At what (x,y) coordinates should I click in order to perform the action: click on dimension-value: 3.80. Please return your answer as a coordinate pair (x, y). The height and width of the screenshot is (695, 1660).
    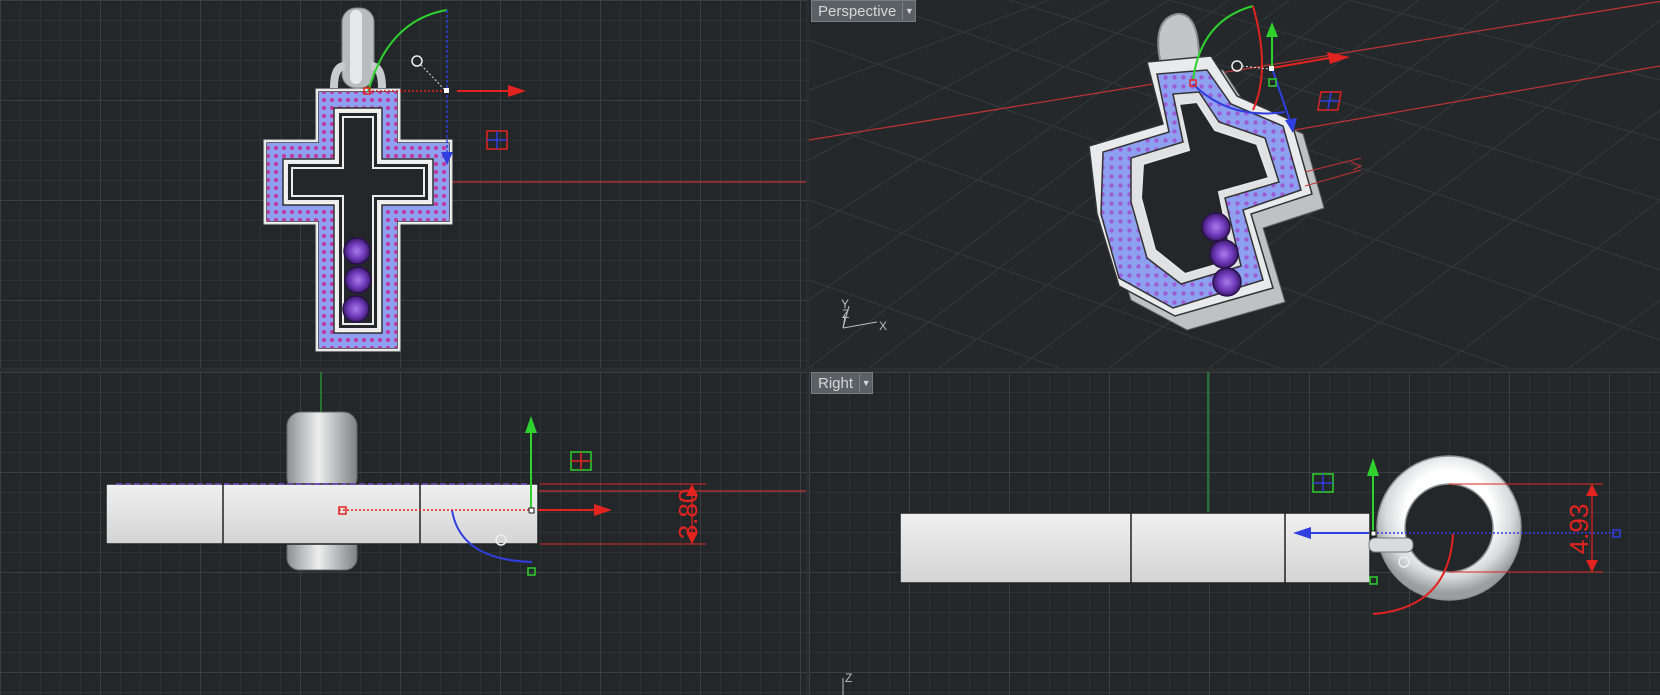
    Looking at the image, I should click on (688, 514).